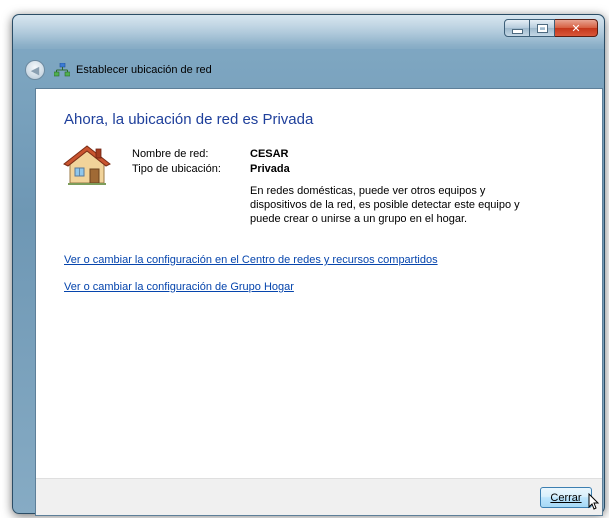 Image resolution: width=609 pixels, height=518 pixels. Describe the element at coordinates (269, 154) in the screenshot. I see `network-name-value: CESAR` at that location.